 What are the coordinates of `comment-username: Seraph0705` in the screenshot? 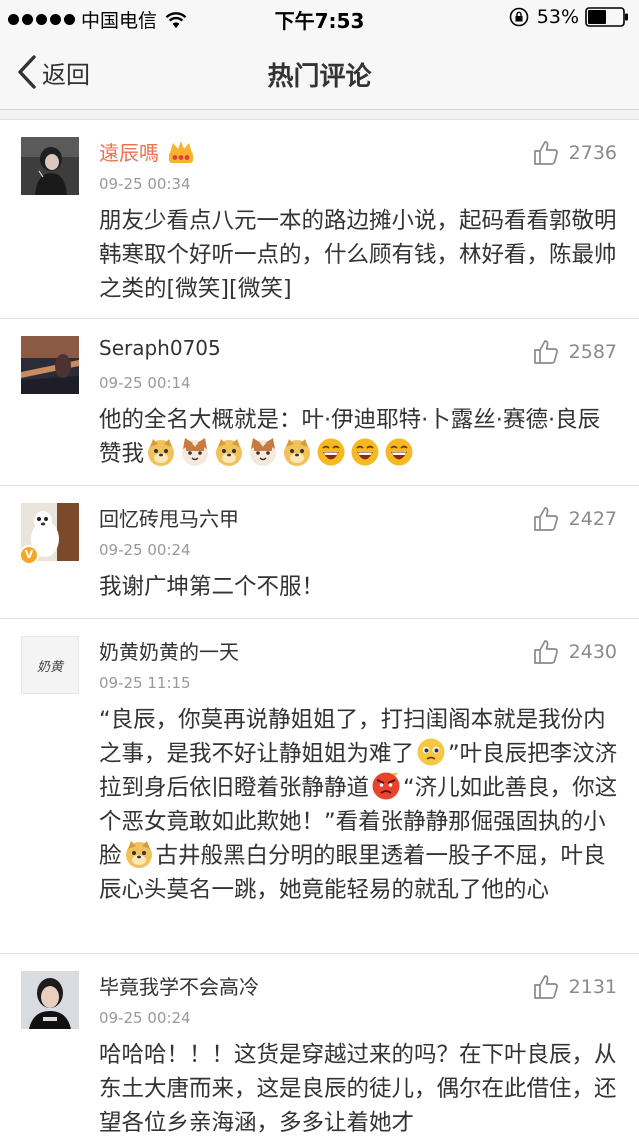 It's located at (160, 348).